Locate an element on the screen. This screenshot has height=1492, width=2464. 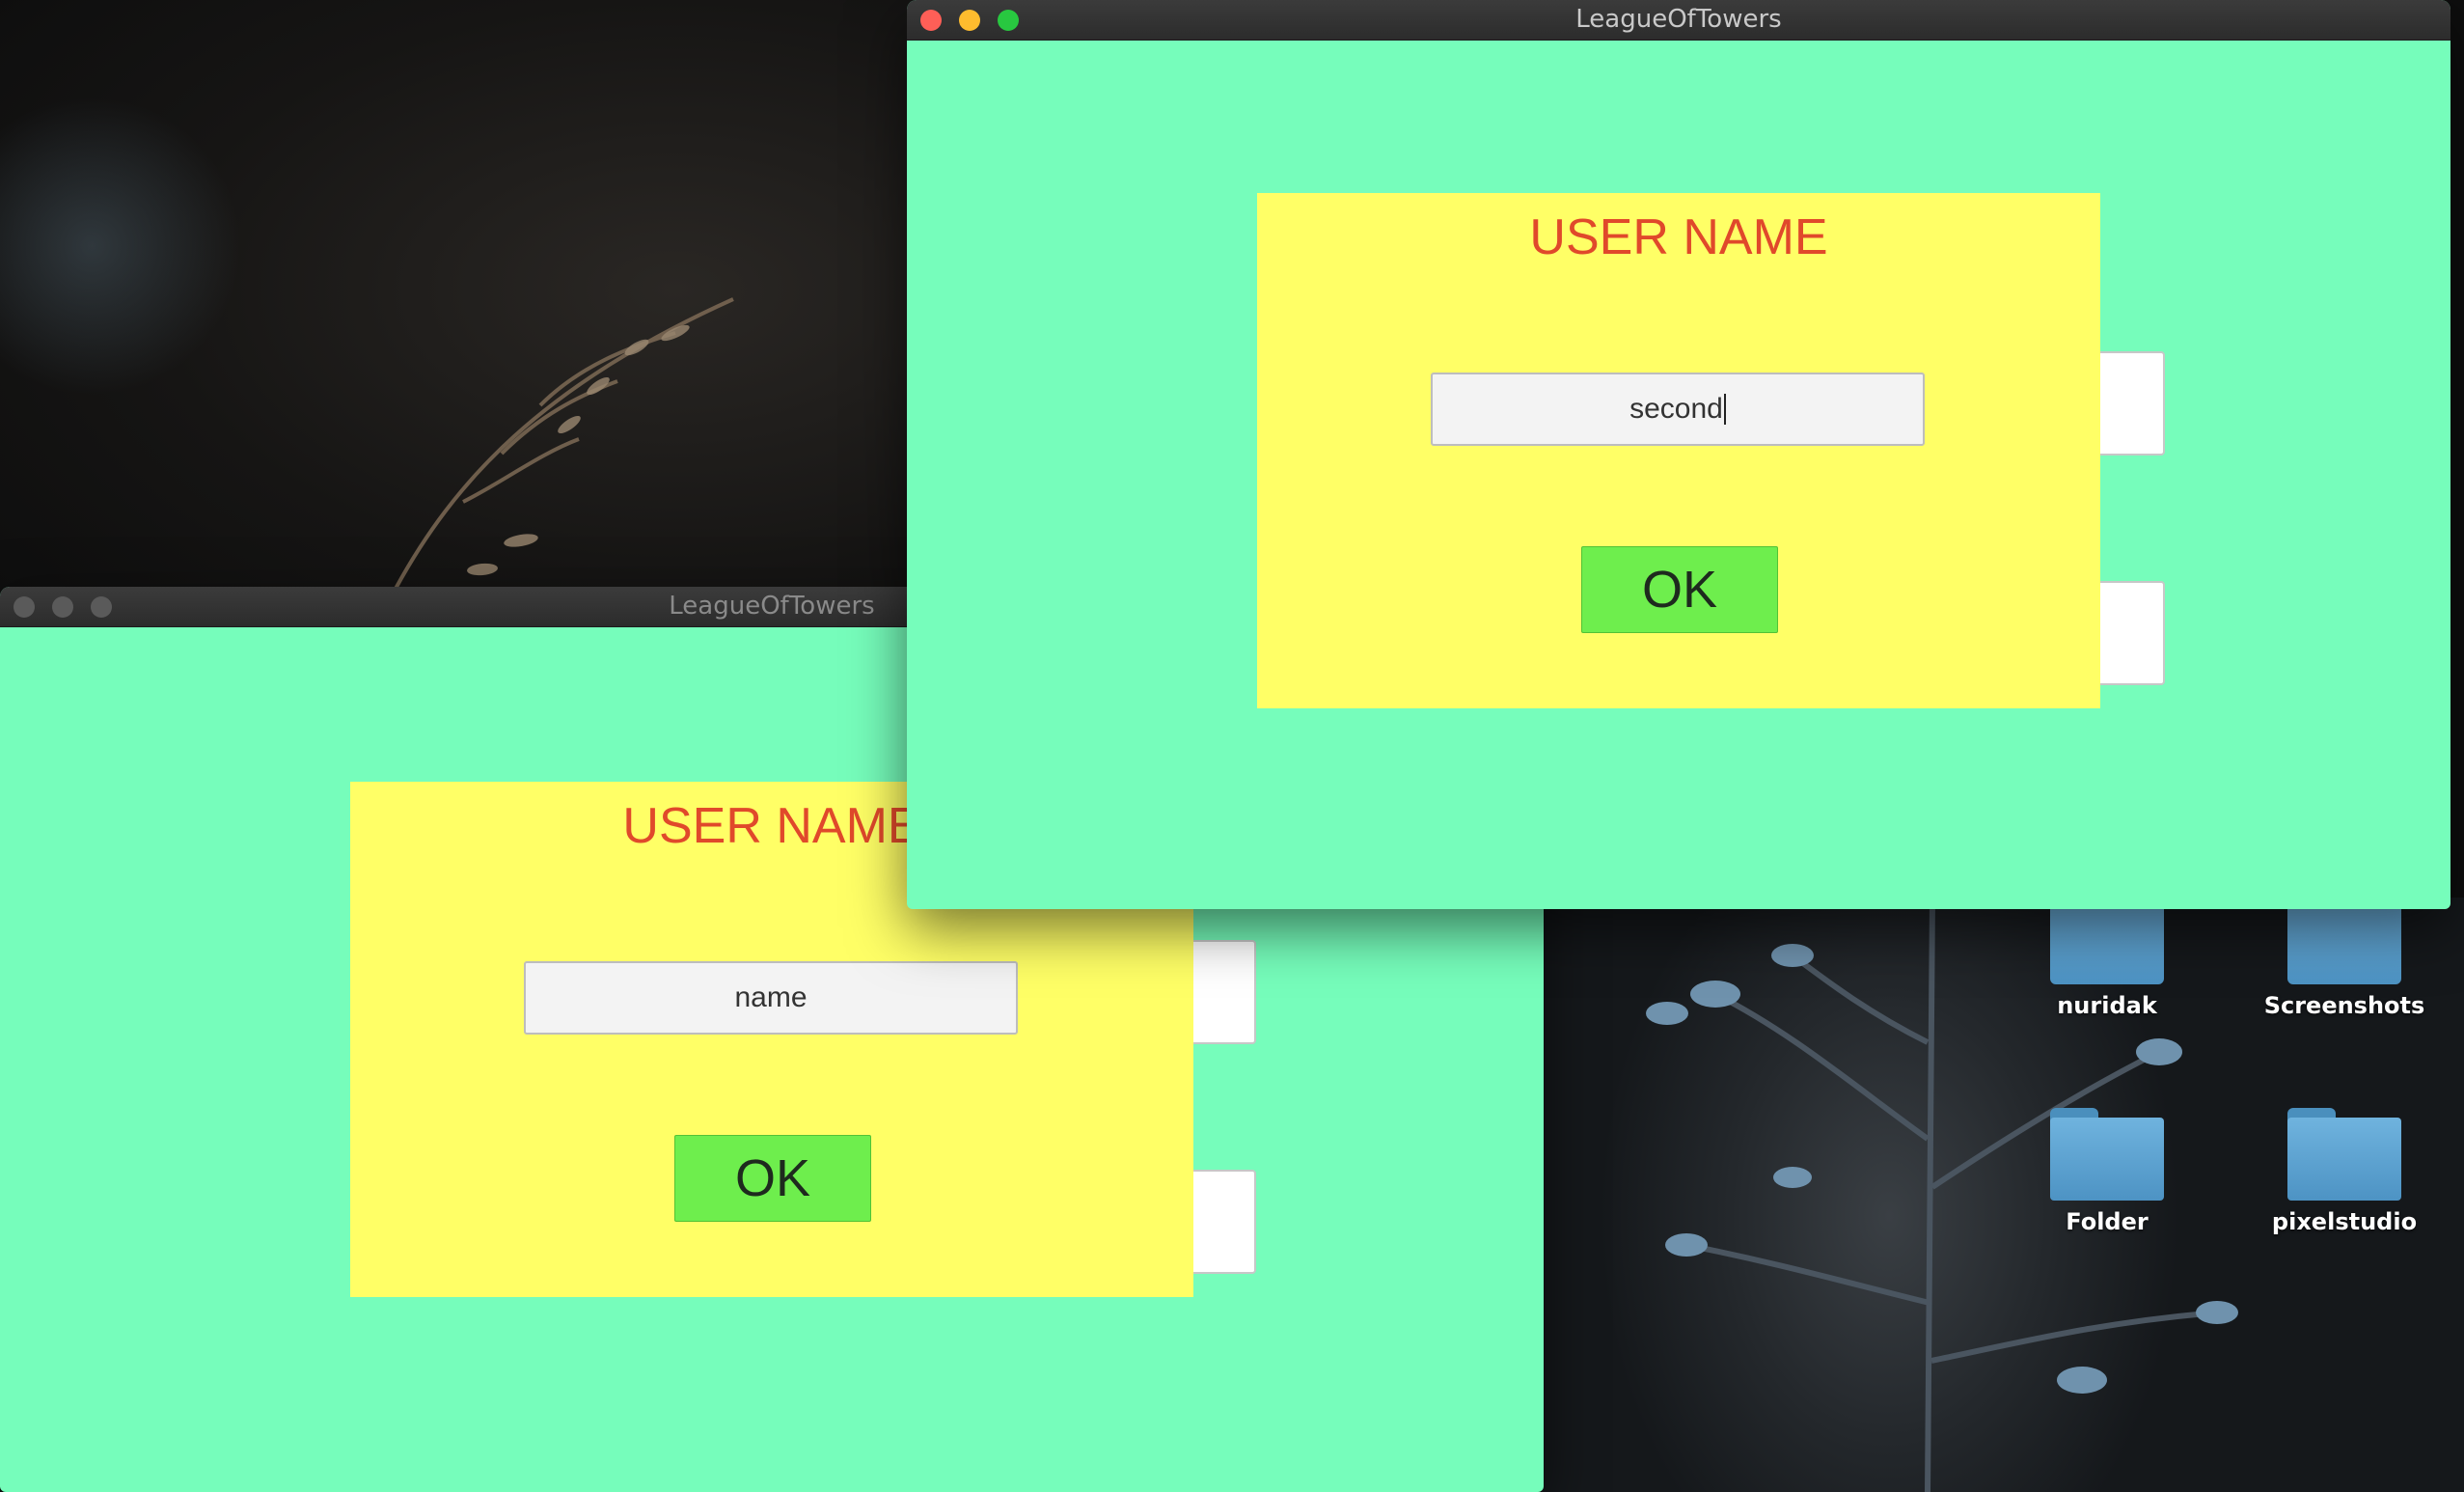
desktop-folder-nuridak: nuridak is located at coordinates (2107, 958).